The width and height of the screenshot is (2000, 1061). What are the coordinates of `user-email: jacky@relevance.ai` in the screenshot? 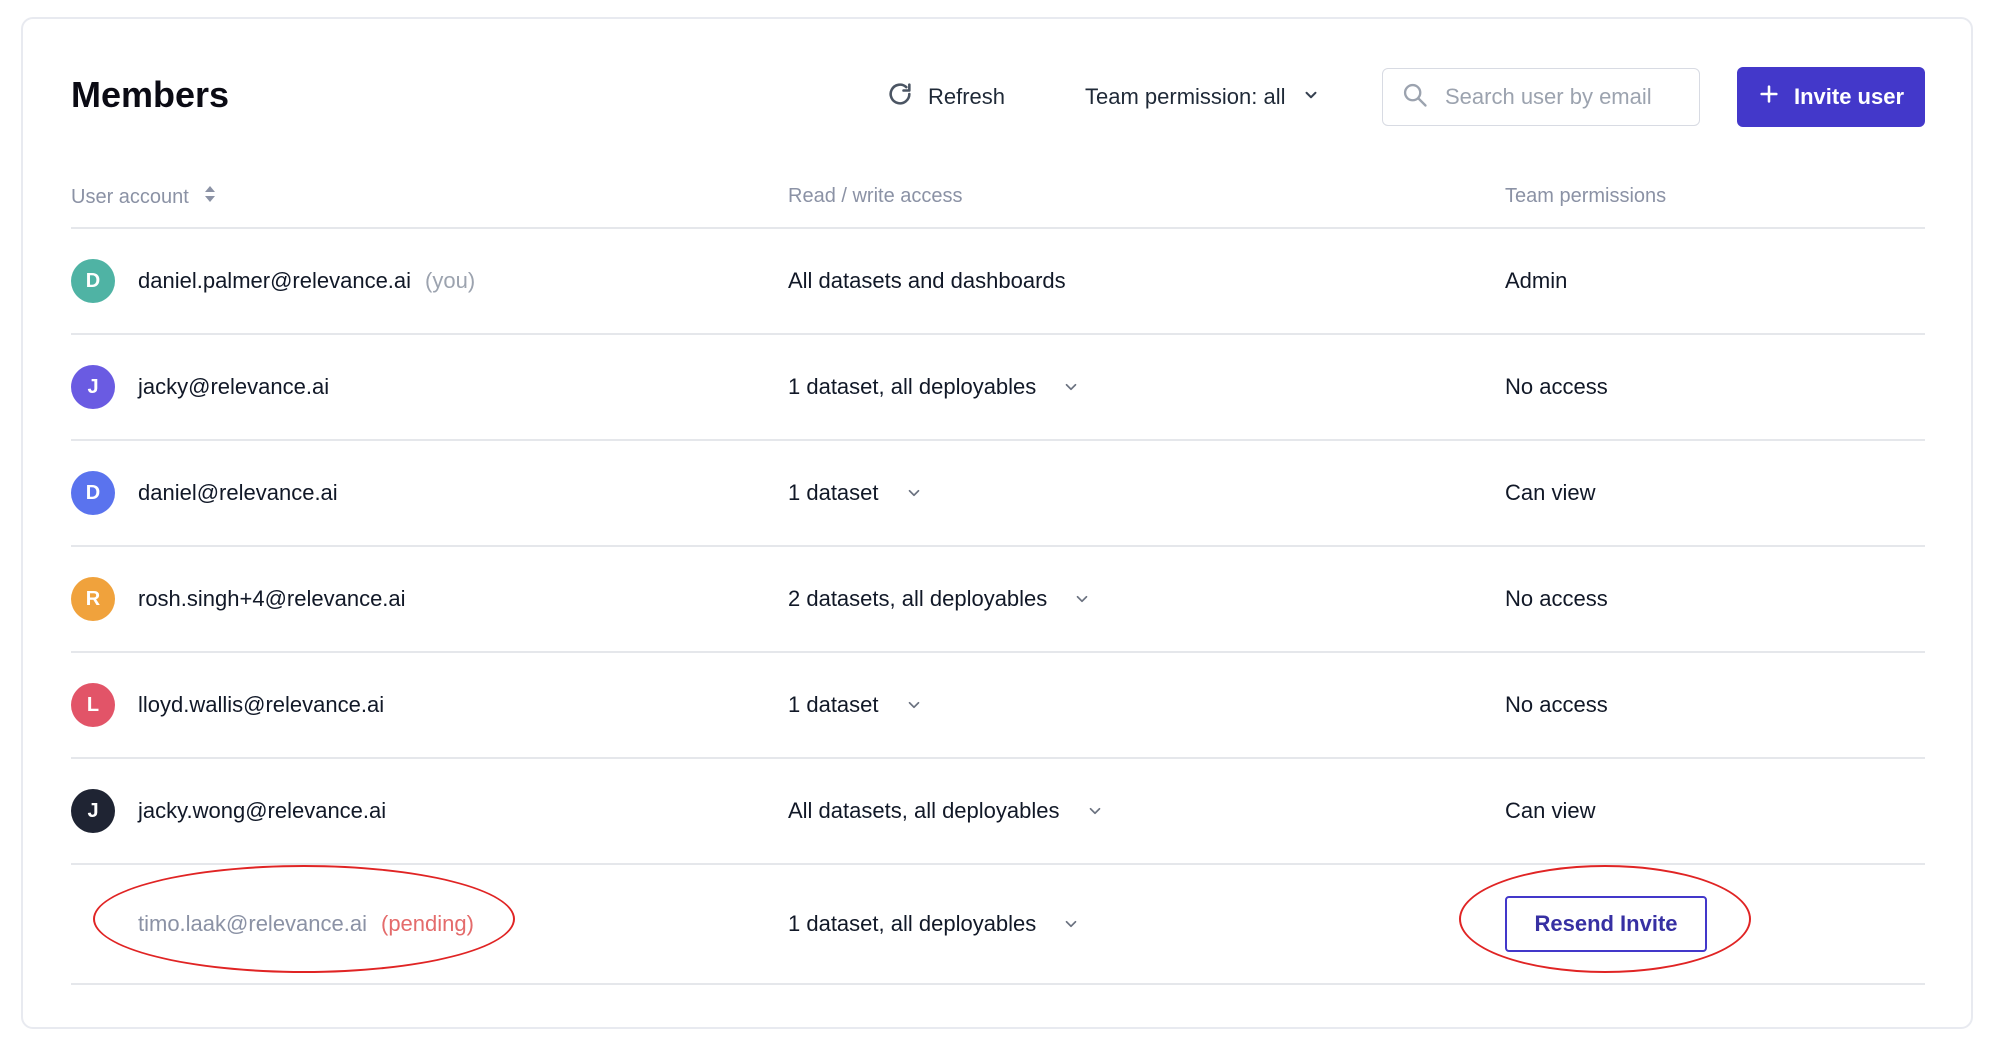 It's located at (234, 386).